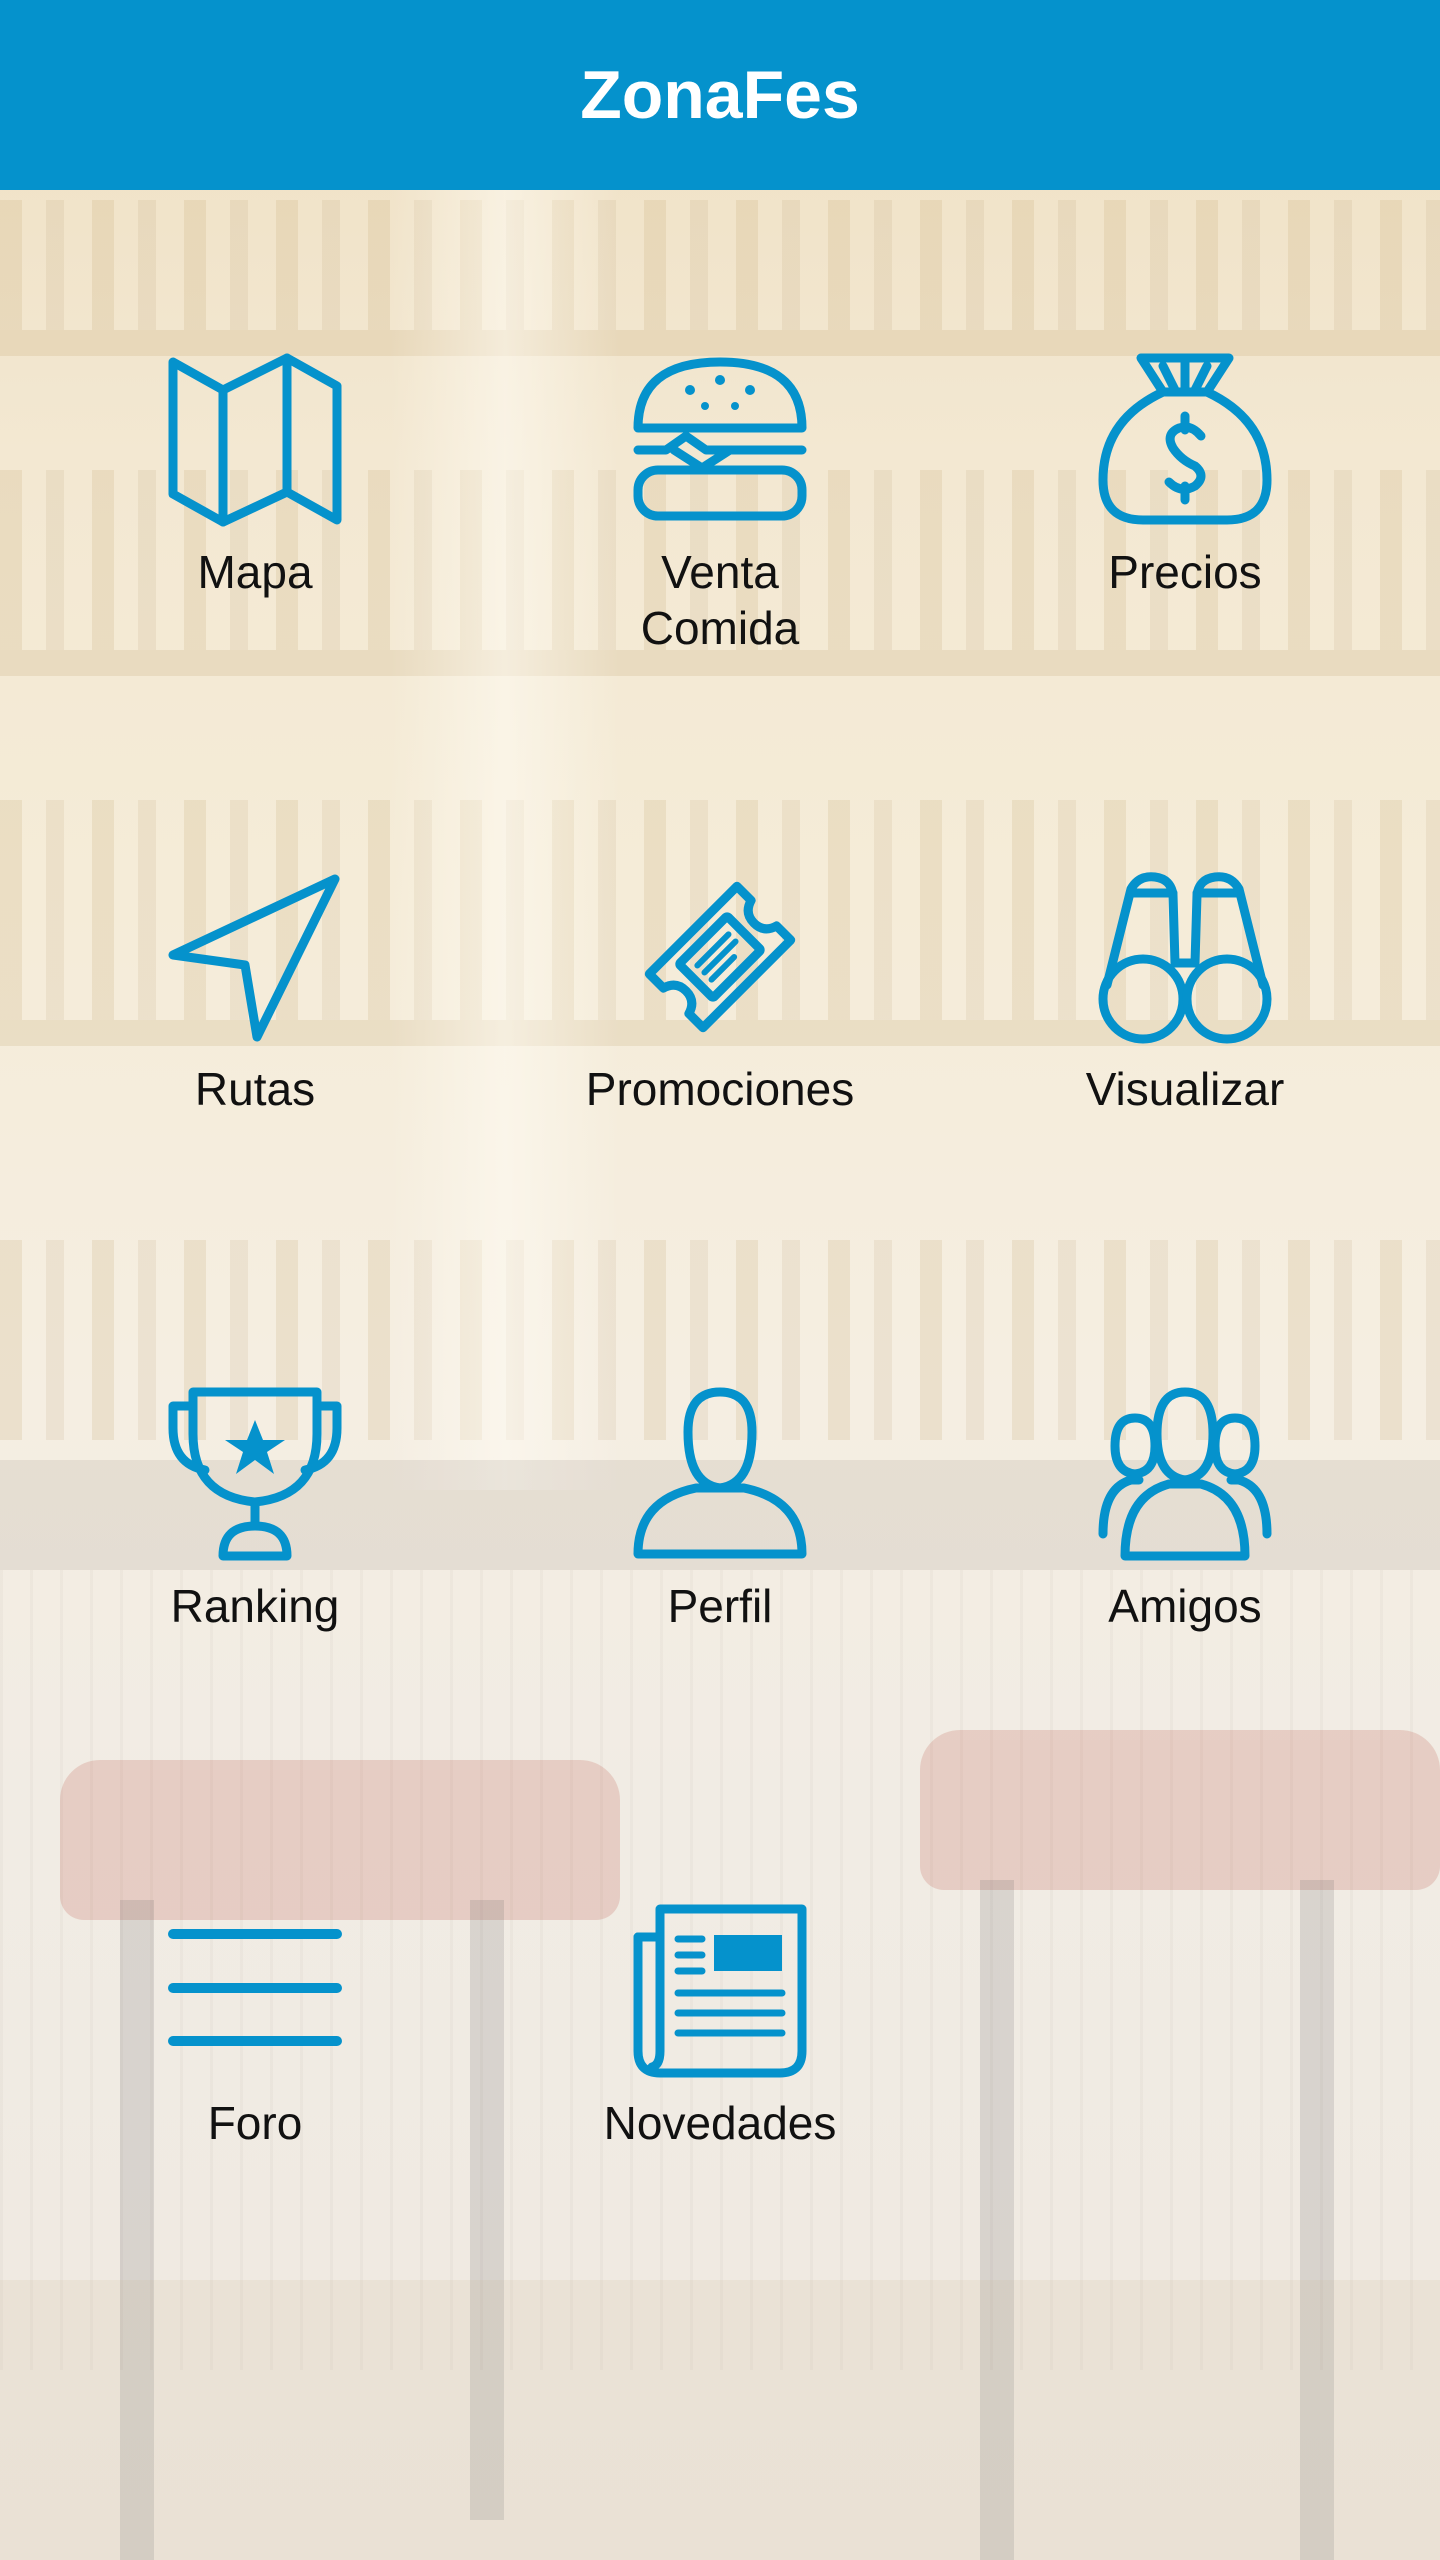 The image size is (1440, 2560). What do you see at coordinates (720, 600) in the screenshot?
I see `menu-item-label: Venta Comida` at bounding box center [720, 600].